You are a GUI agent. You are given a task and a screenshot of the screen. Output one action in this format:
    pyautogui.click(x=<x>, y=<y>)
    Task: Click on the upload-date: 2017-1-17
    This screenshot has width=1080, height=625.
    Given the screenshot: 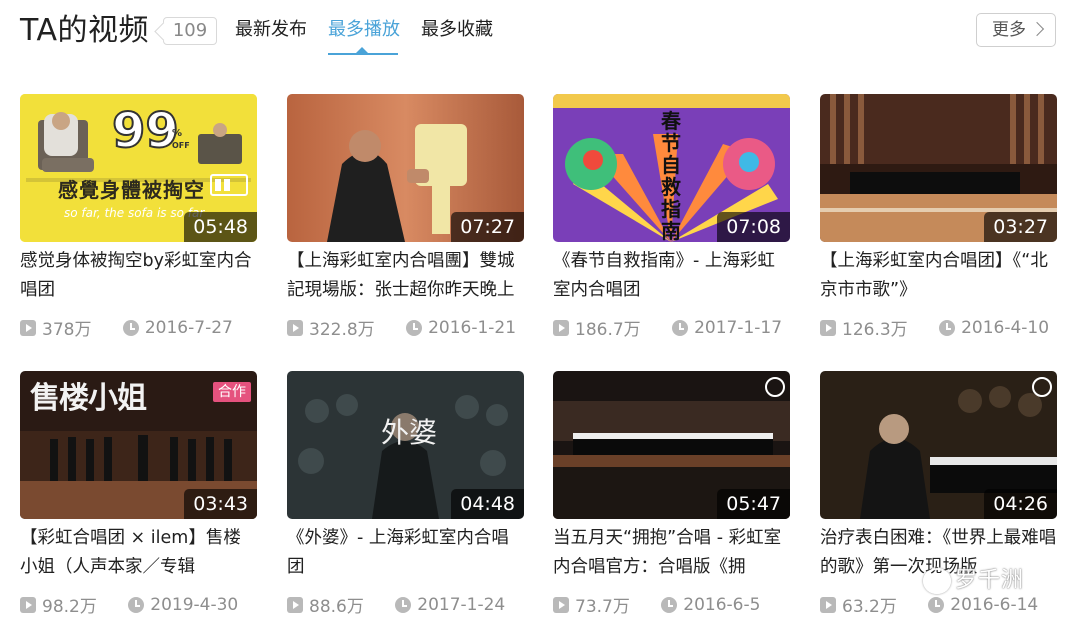 What is the action you would take?
    pyautogui.click(x=738, y=327)
    